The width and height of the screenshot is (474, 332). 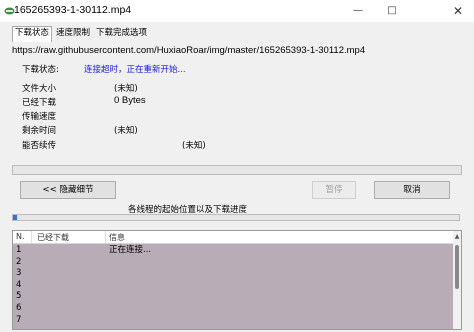 What do you see at coordinates (32, 34) in the screenshot?
I see `tab-download-status: 下载状态` at bounding box center [32, 34].